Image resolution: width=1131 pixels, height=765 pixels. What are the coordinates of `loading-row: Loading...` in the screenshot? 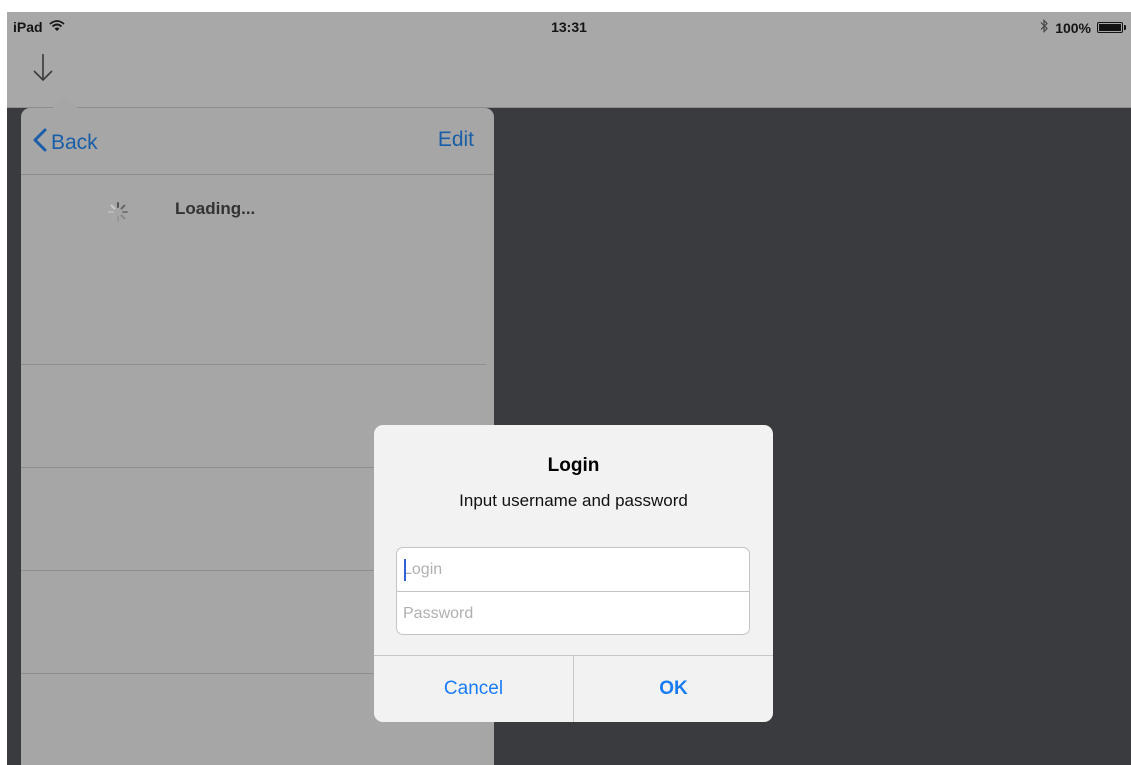 It's located at (257, 269).